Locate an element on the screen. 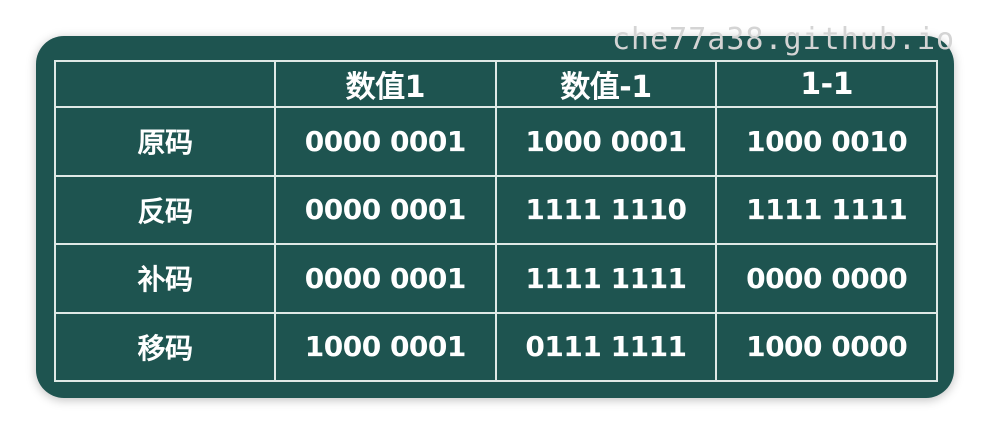 This screenshot has width=992, height=436. table-header-row: 数值1 数值-1 1-1 is located at coordinates (496, 84).